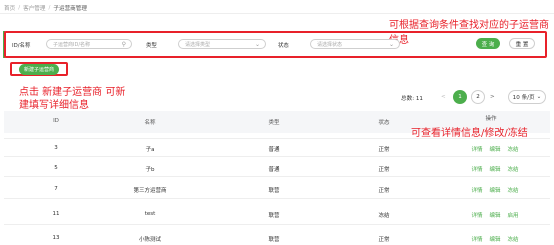 Image resolution: width=554 pixels, height=245 pixels. I want to click on column-header-status: 状态, so click(384, 123).